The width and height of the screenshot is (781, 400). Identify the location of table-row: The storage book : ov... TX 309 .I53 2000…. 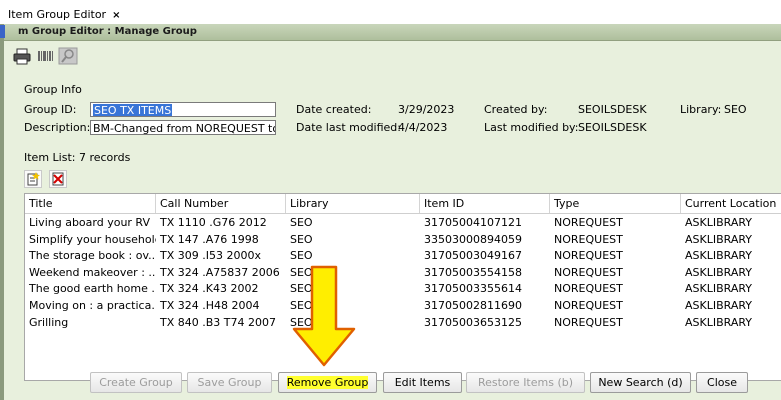
(403, 255).